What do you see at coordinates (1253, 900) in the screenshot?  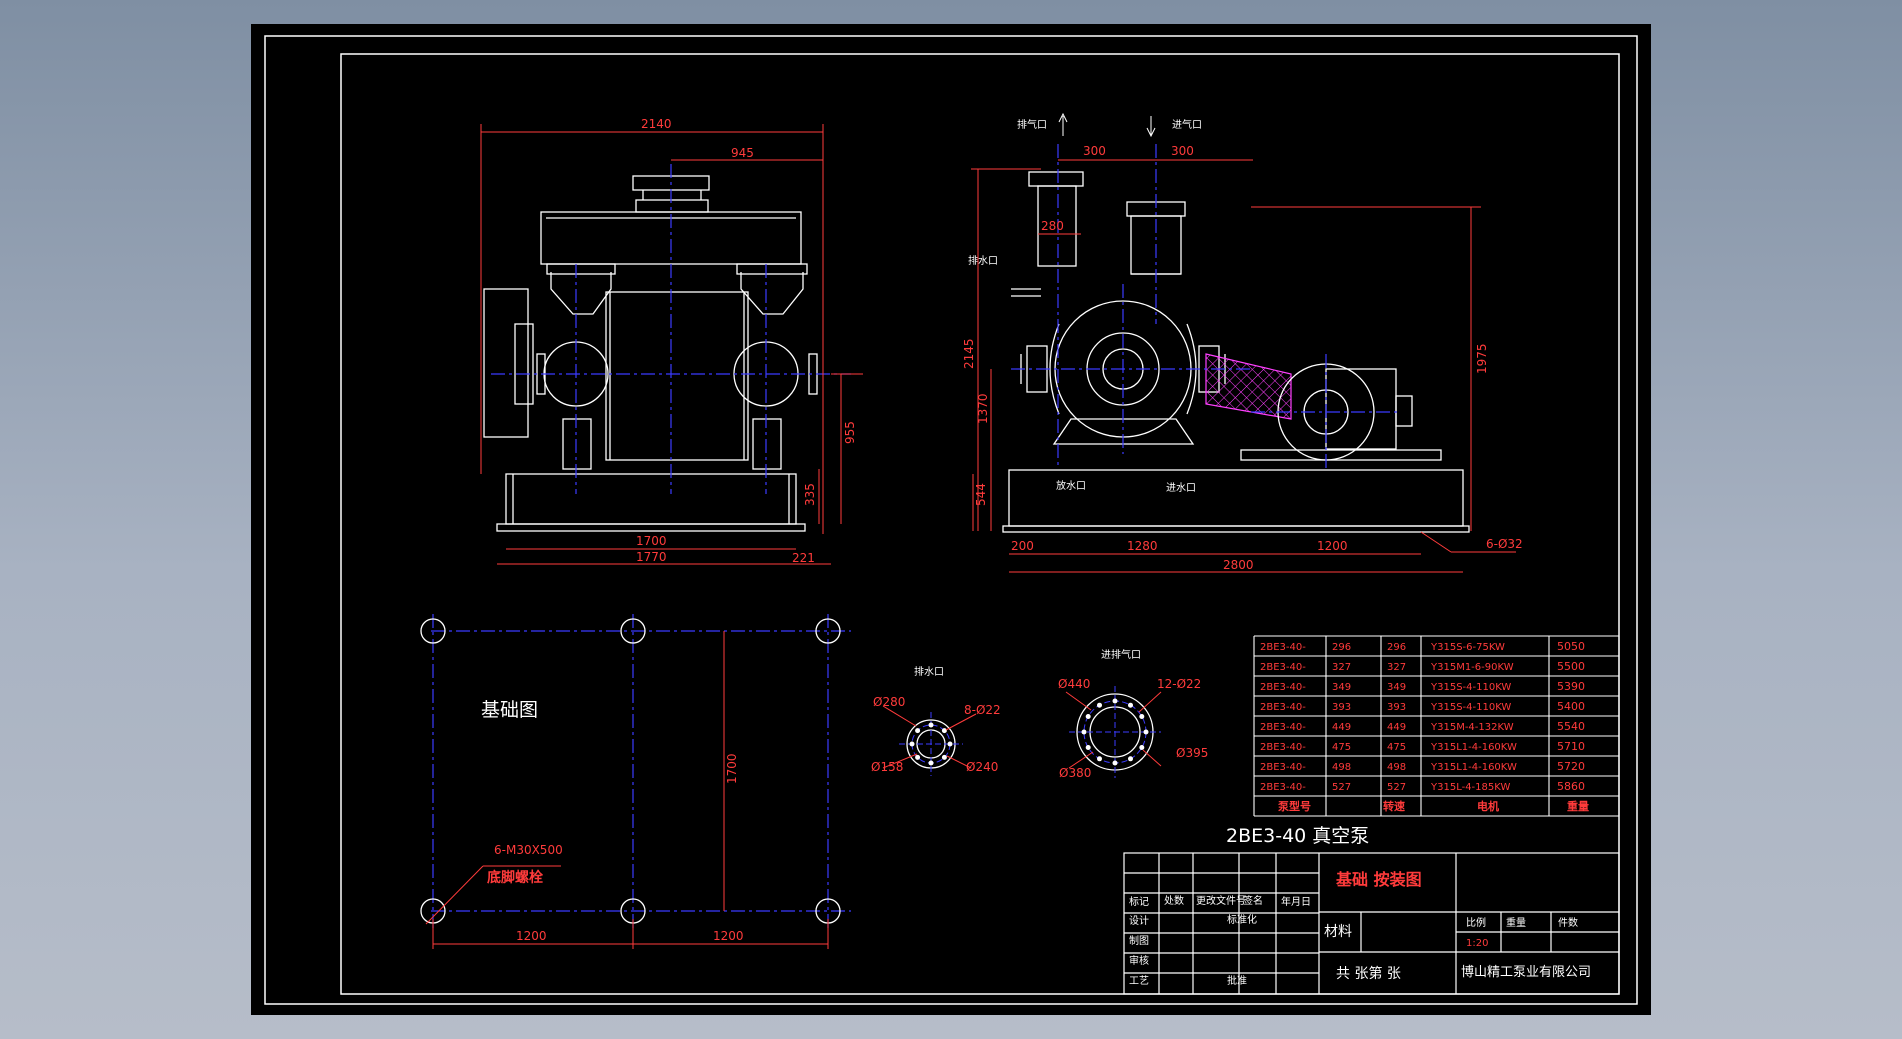 I see `tb-sign: 签名` at bounding box center [1253, 900].